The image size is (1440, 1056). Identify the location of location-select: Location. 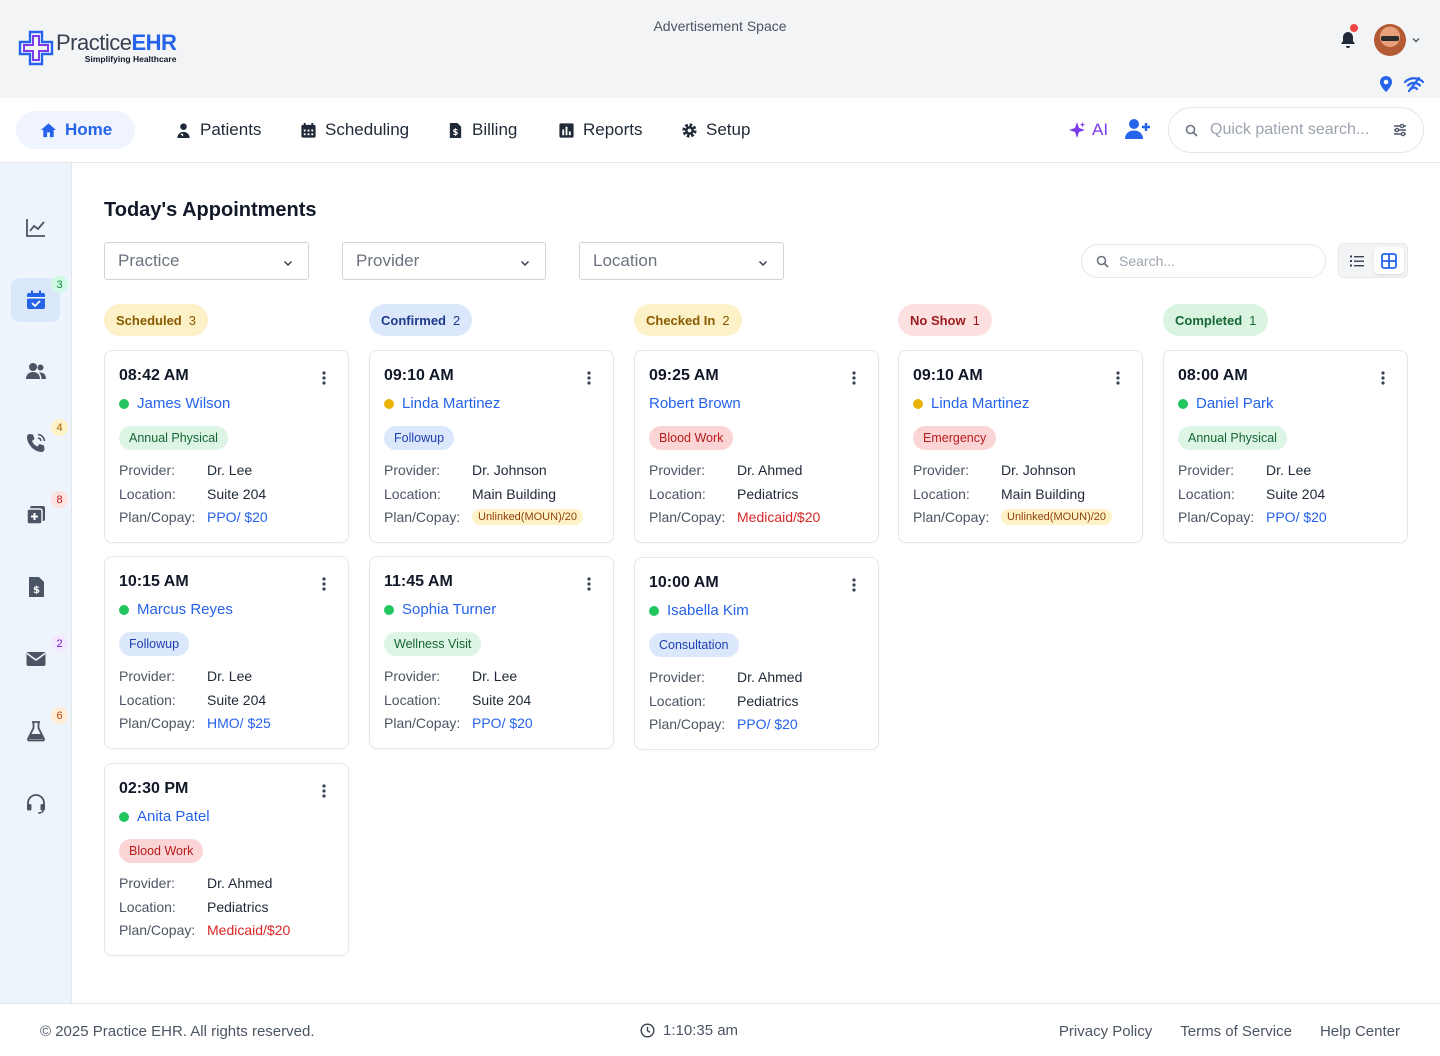
(681, 261).